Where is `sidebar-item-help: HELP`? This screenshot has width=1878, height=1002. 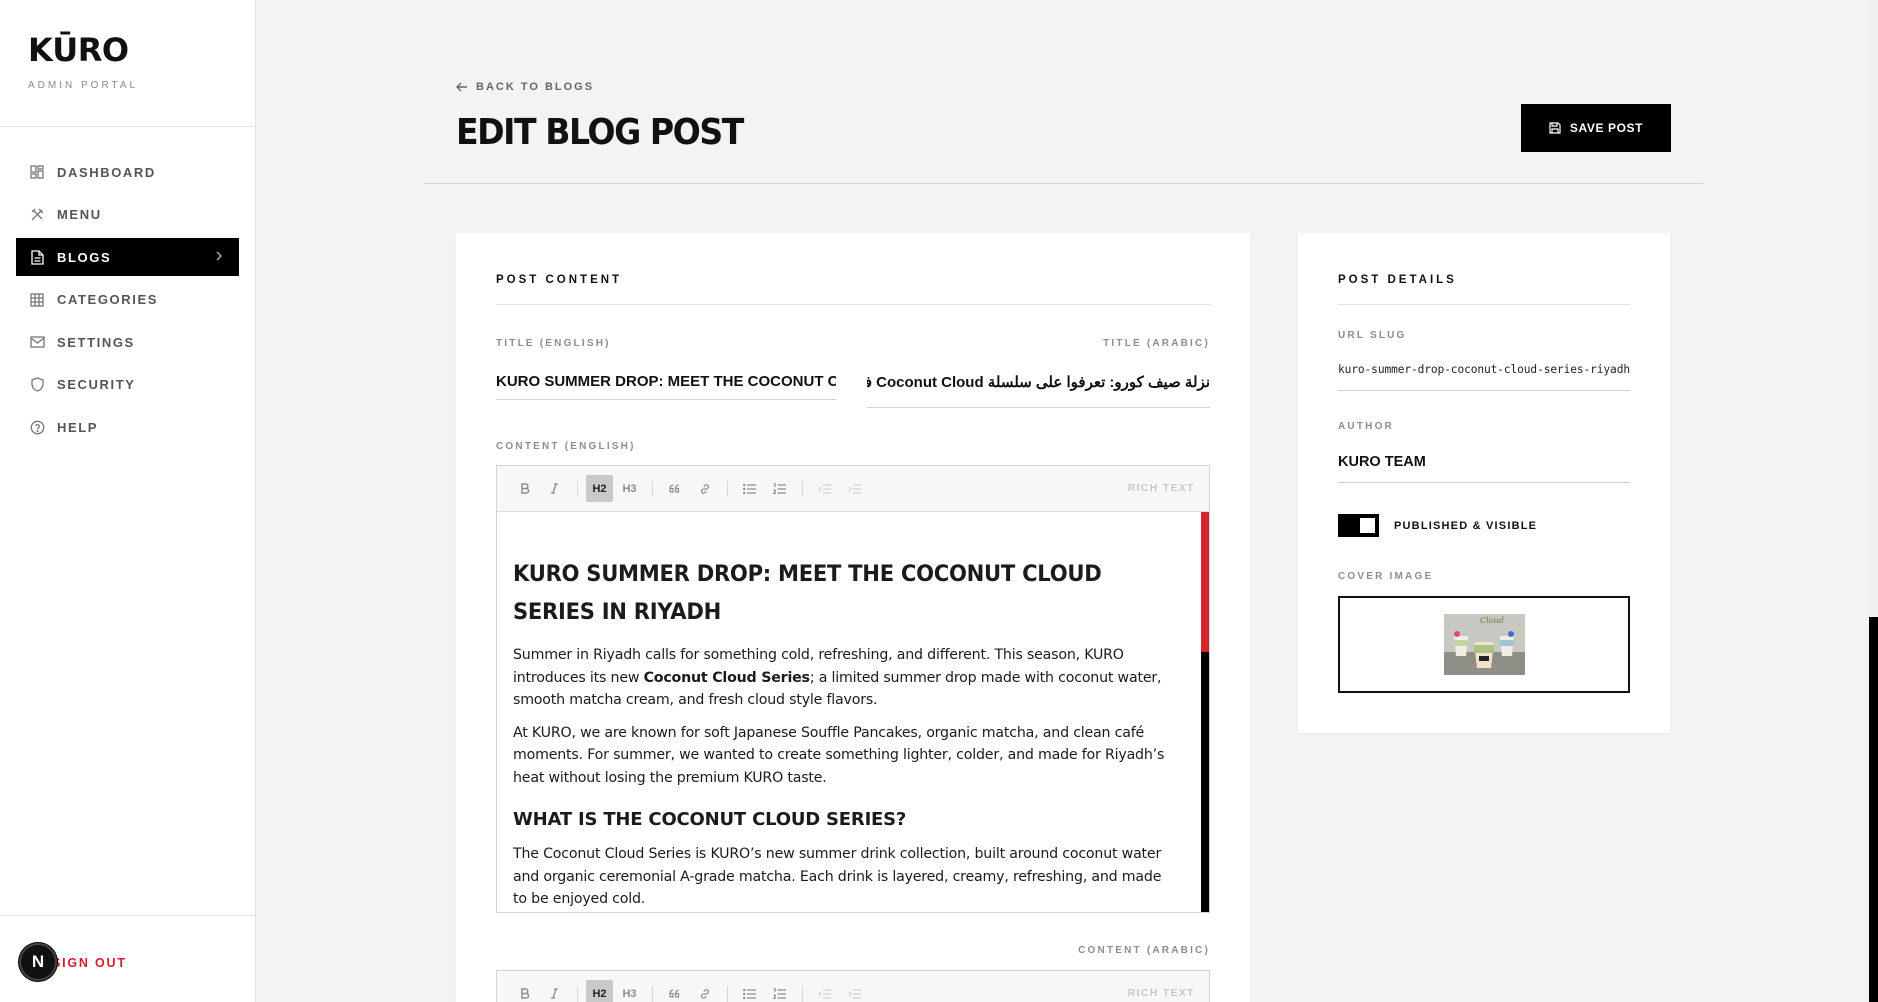
sidebar-item-help: HELP is located at coordinates (127, 427).